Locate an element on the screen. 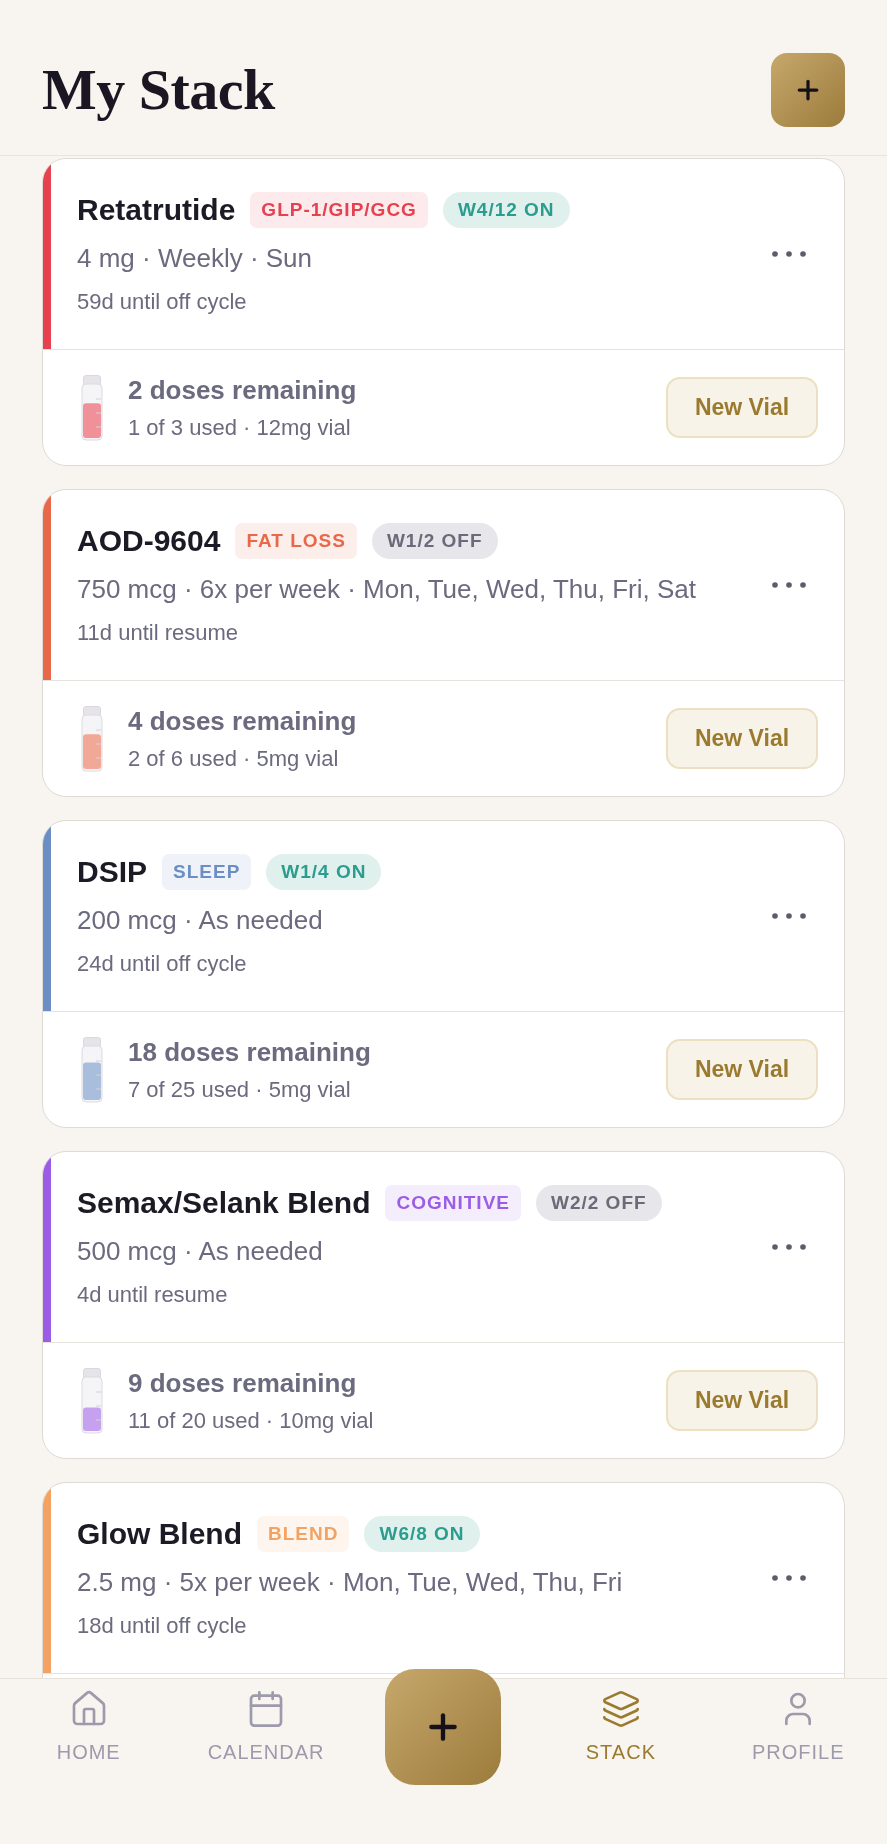 The height and width of the screenshot is (1844, 887). category-tag: SLEEP is located at coordinates (207, 872).